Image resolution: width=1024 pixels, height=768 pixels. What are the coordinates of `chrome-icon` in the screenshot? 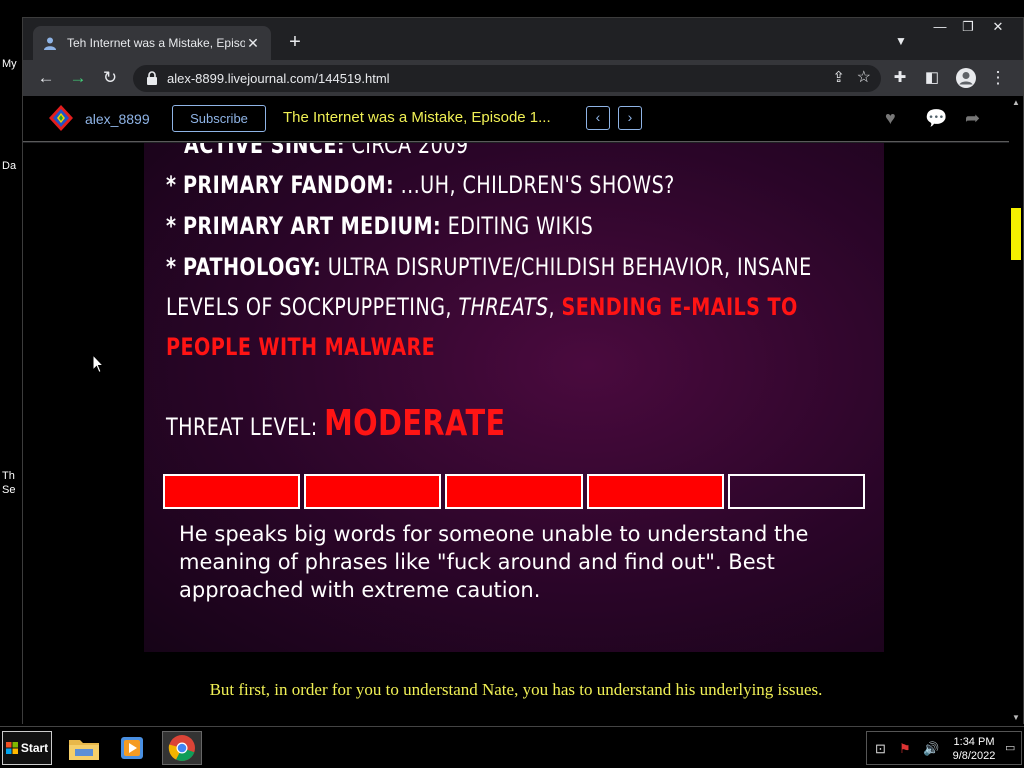 It's located at (181, 748).